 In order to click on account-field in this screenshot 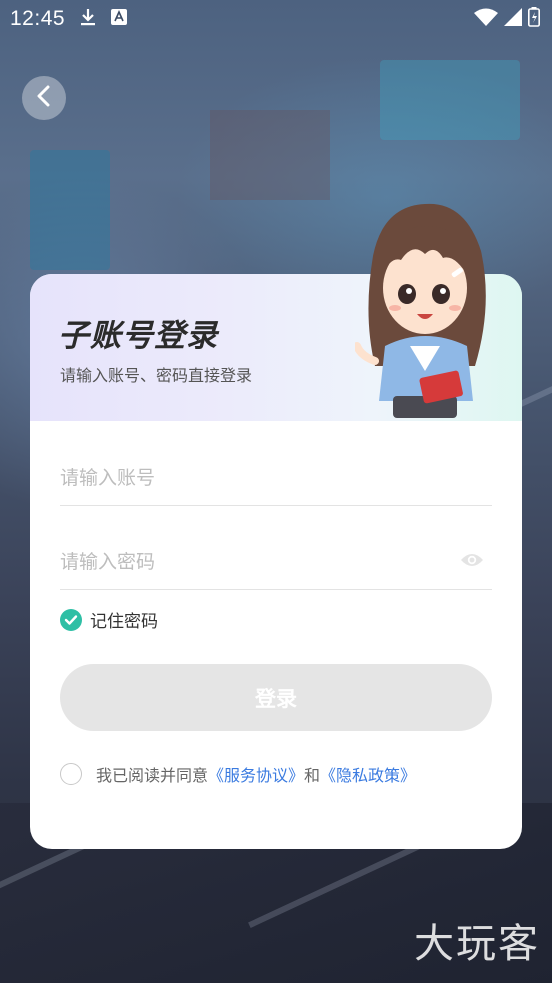, I will do `click(276, 478)`.